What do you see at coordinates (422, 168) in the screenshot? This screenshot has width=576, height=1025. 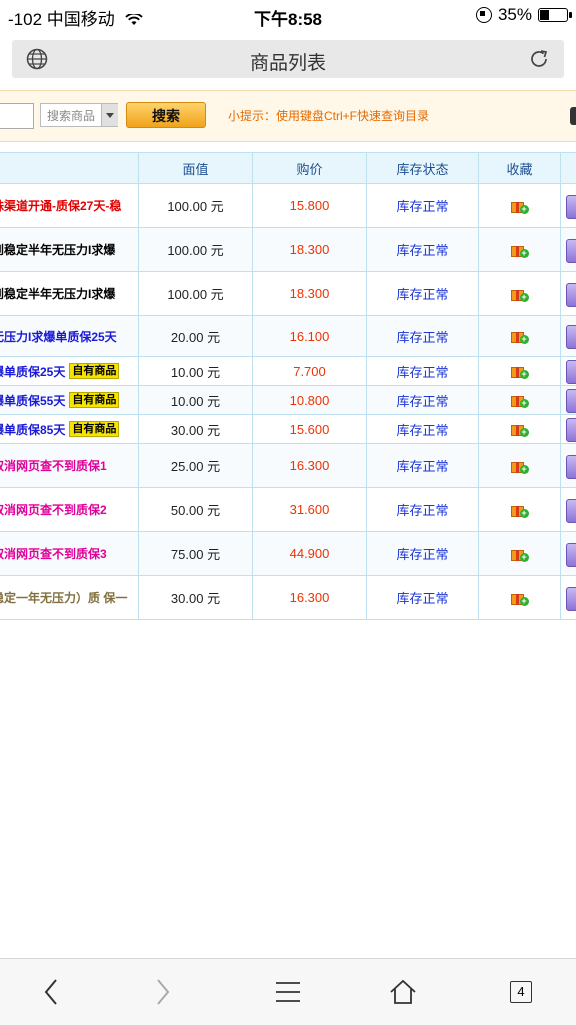 I see `header-stock: 库存状态` at bounding box center [422, 168].